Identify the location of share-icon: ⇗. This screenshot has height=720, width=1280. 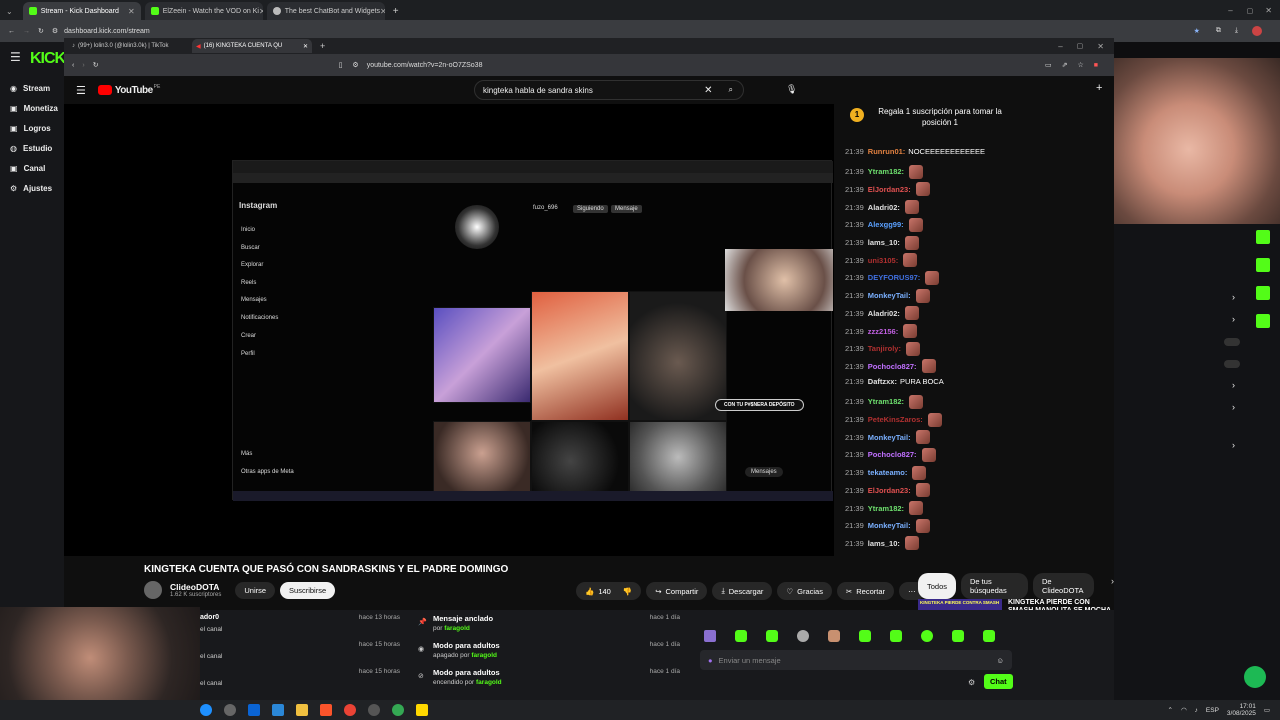
(1065, 65).